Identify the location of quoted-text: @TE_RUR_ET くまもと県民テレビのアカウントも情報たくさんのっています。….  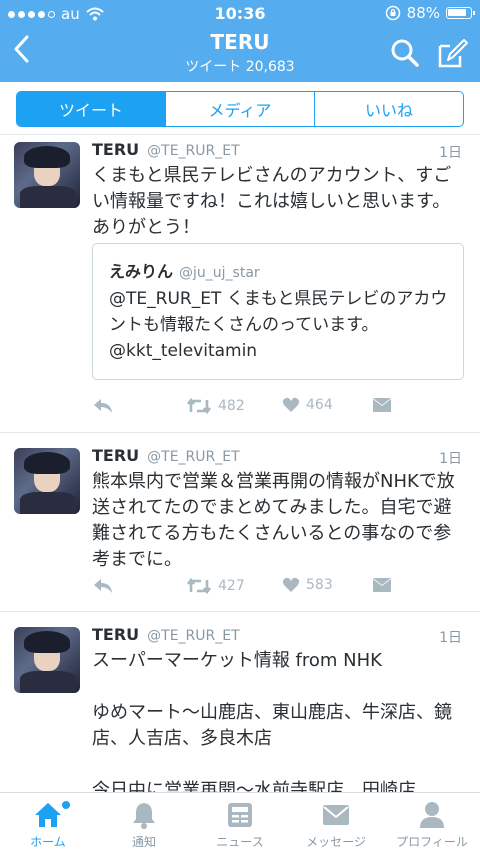
(278, 325).